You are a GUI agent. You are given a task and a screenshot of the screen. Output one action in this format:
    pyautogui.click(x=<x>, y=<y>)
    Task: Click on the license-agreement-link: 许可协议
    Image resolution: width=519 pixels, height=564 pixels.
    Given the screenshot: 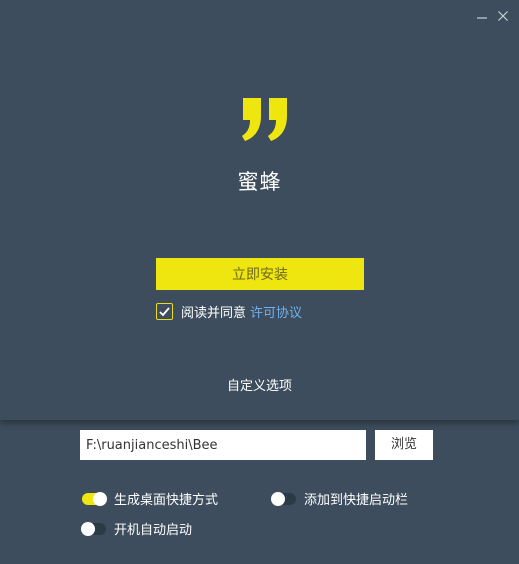 What is the action you would take?
    pyautogui.click(x=276, y=311)
    